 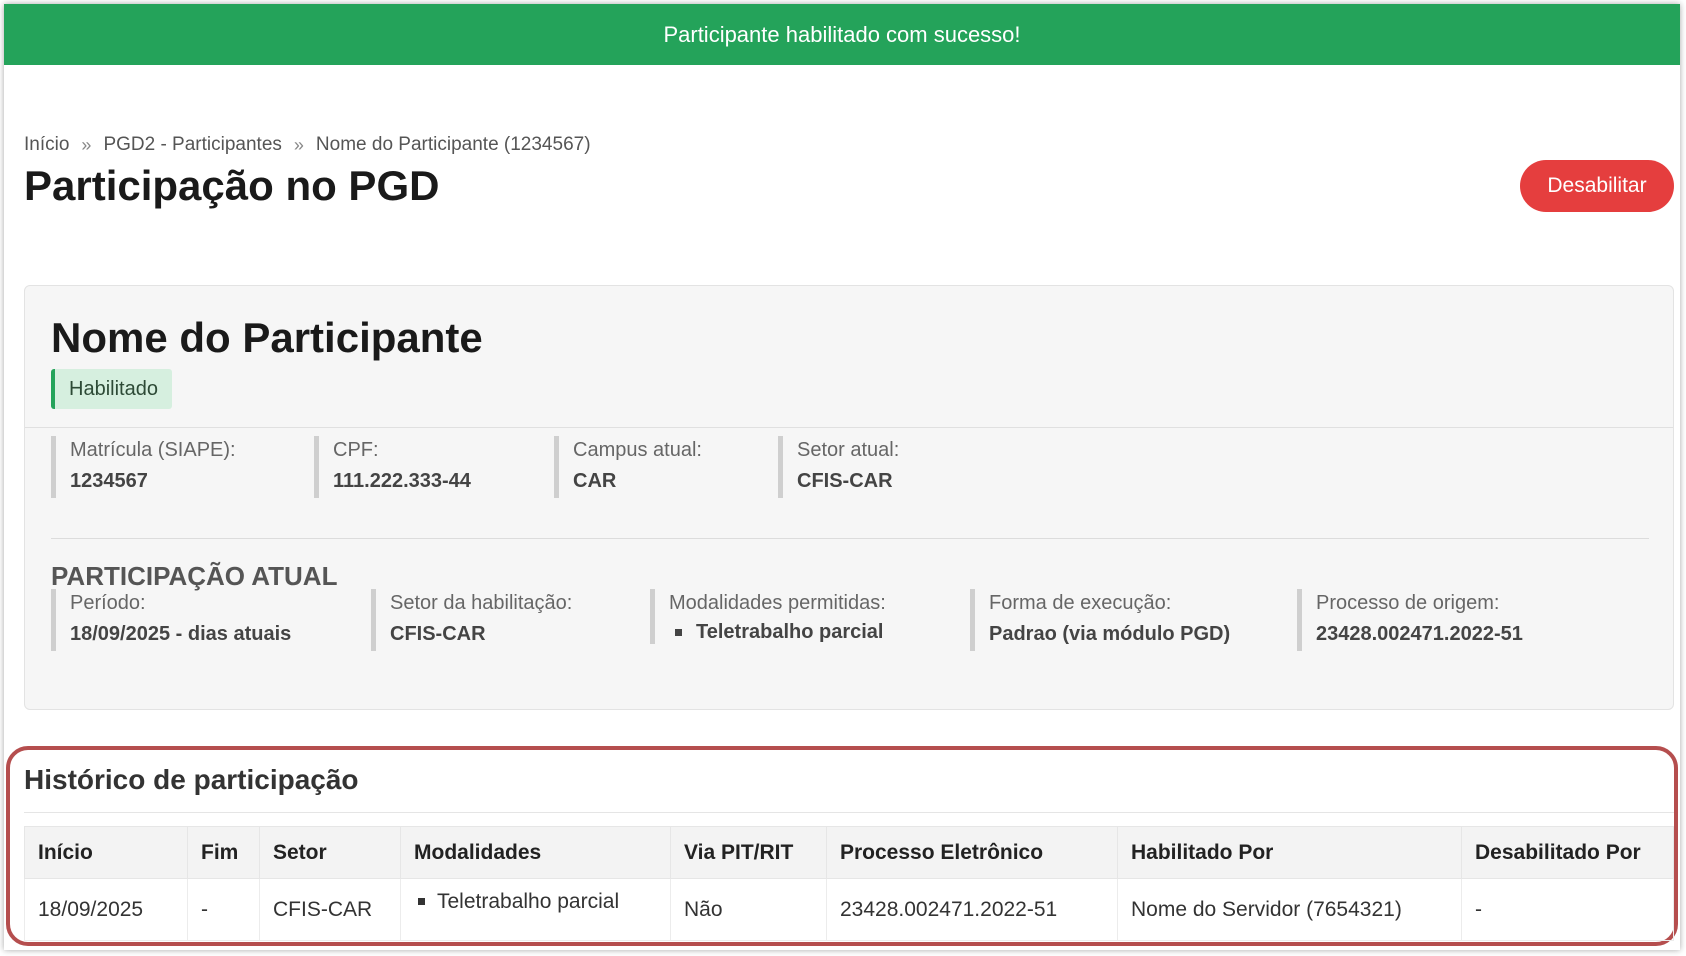 I want to click on column-header-setor: Setor, so click(x=330, y=852).